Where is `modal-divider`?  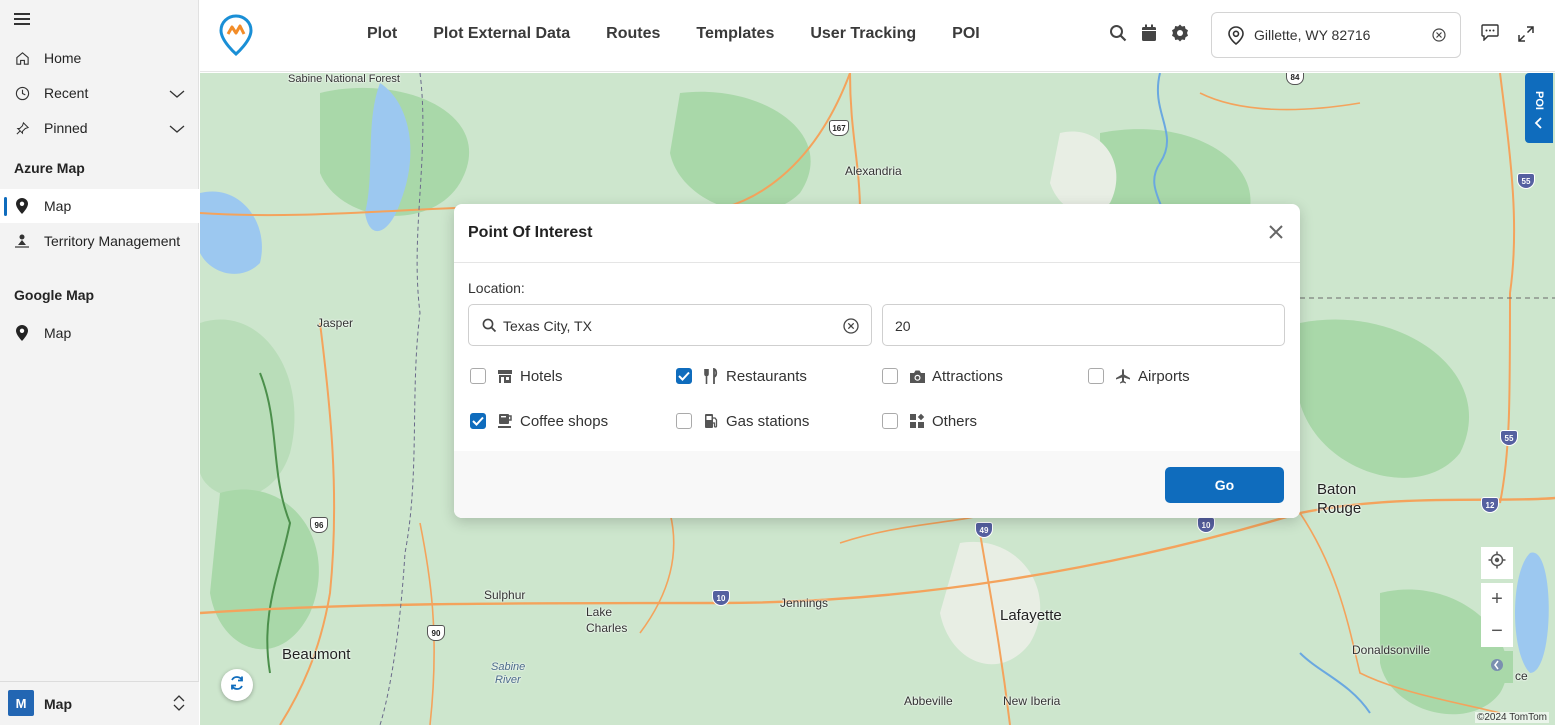
modal-divider is located at coordinates (877, 262).